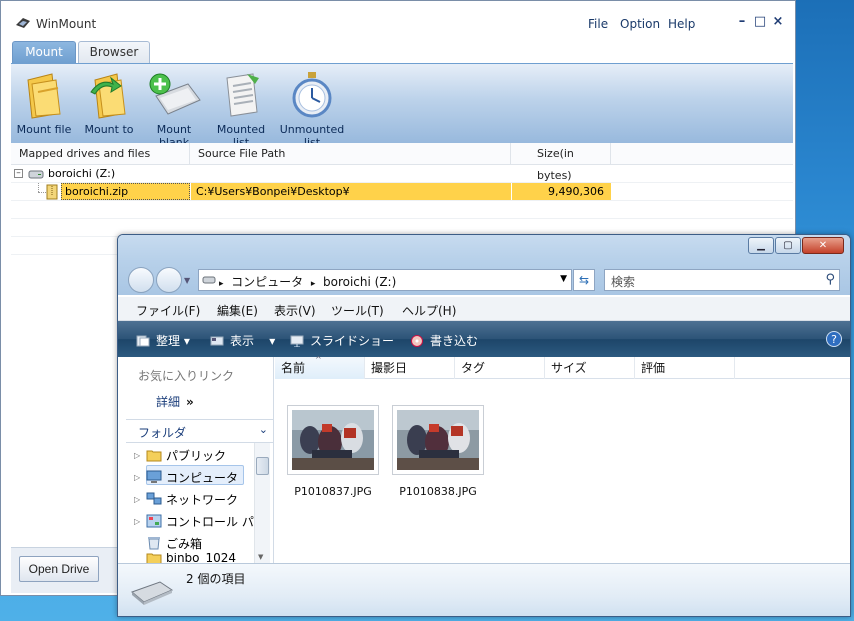 The image size is (854, 621). Describe the element at coordinates (590, 368) in the screenshot. I see `col-size: サイズ` at that location.